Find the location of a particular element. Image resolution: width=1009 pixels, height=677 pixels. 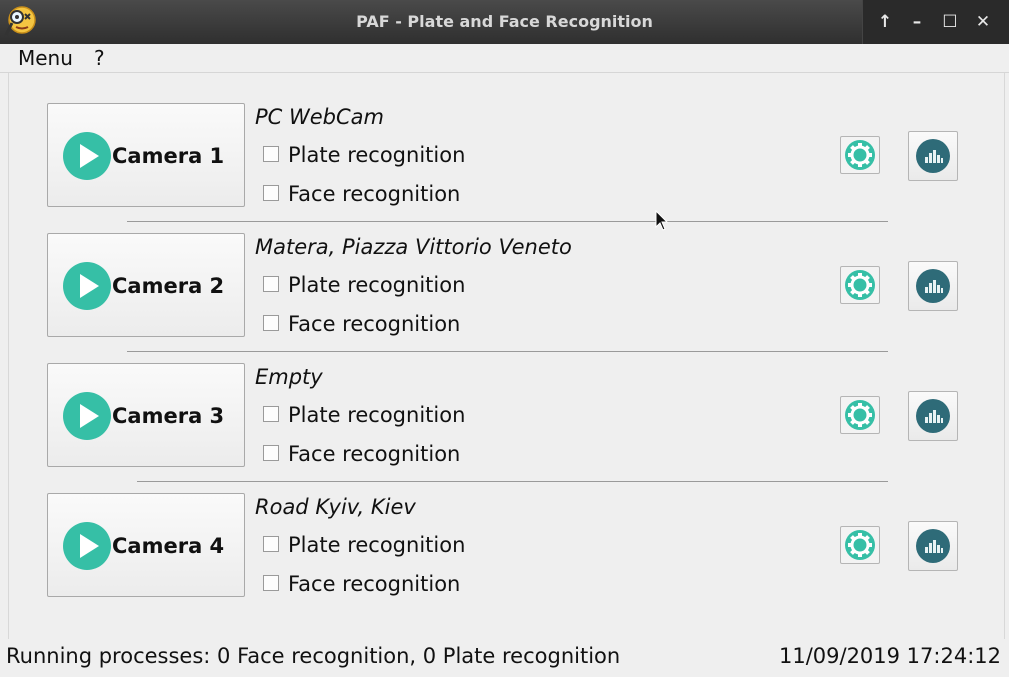

camera-name: Matera, Piazza Vittorio Veneto is located at coordinates (413, 247).